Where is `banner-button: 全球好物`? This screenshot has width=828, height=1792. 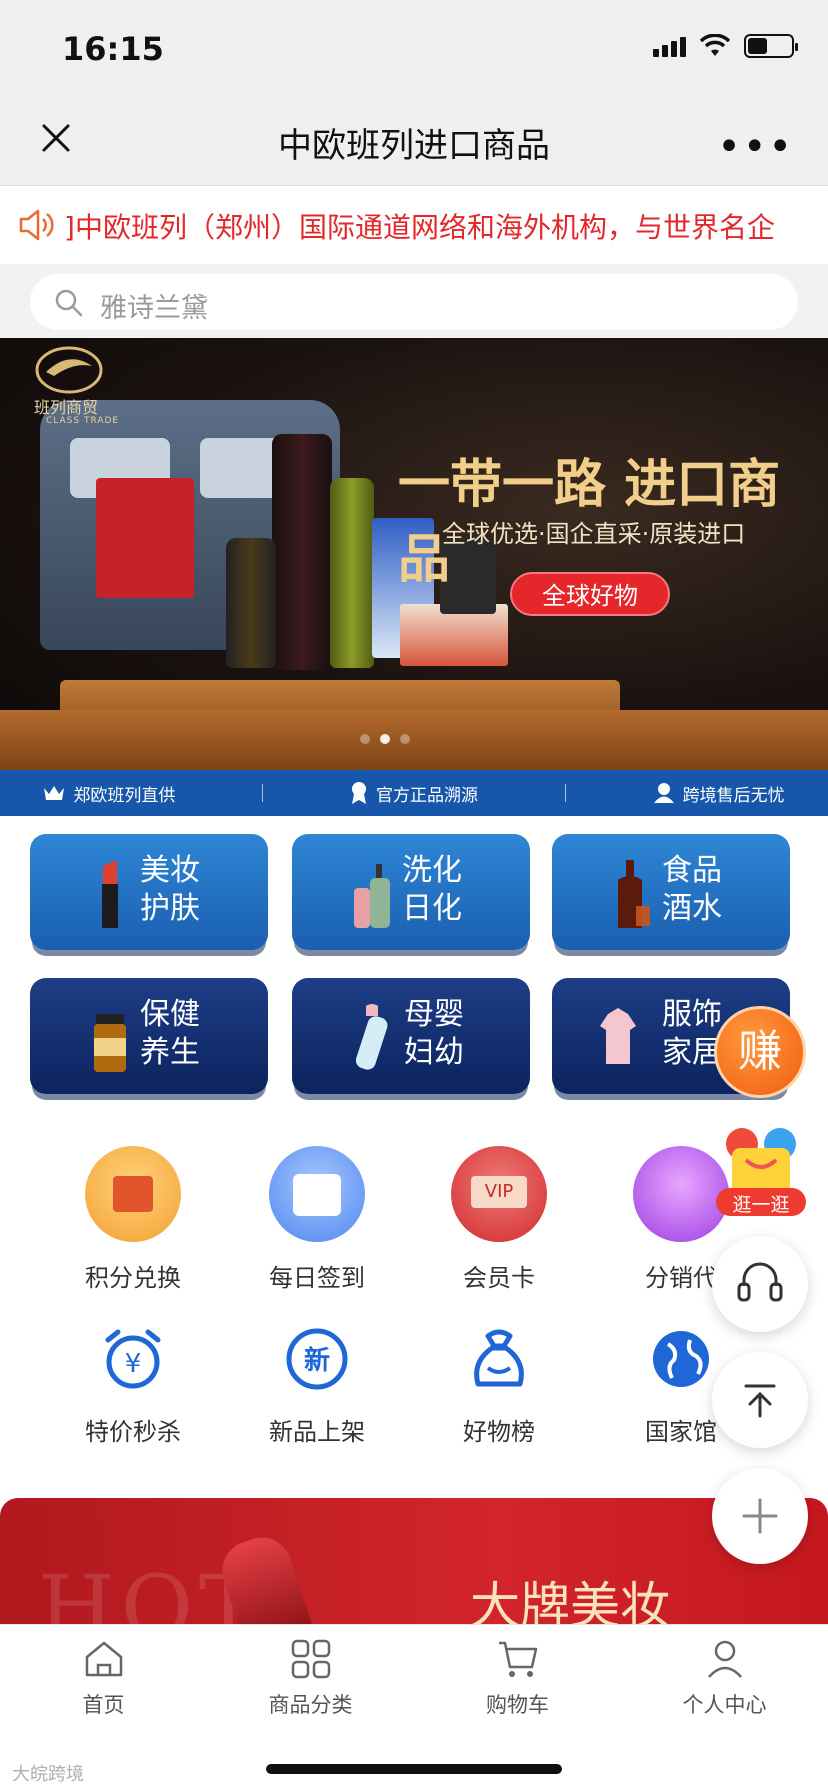
banner-button: 全球好物 is located at coordinates (590, 594).